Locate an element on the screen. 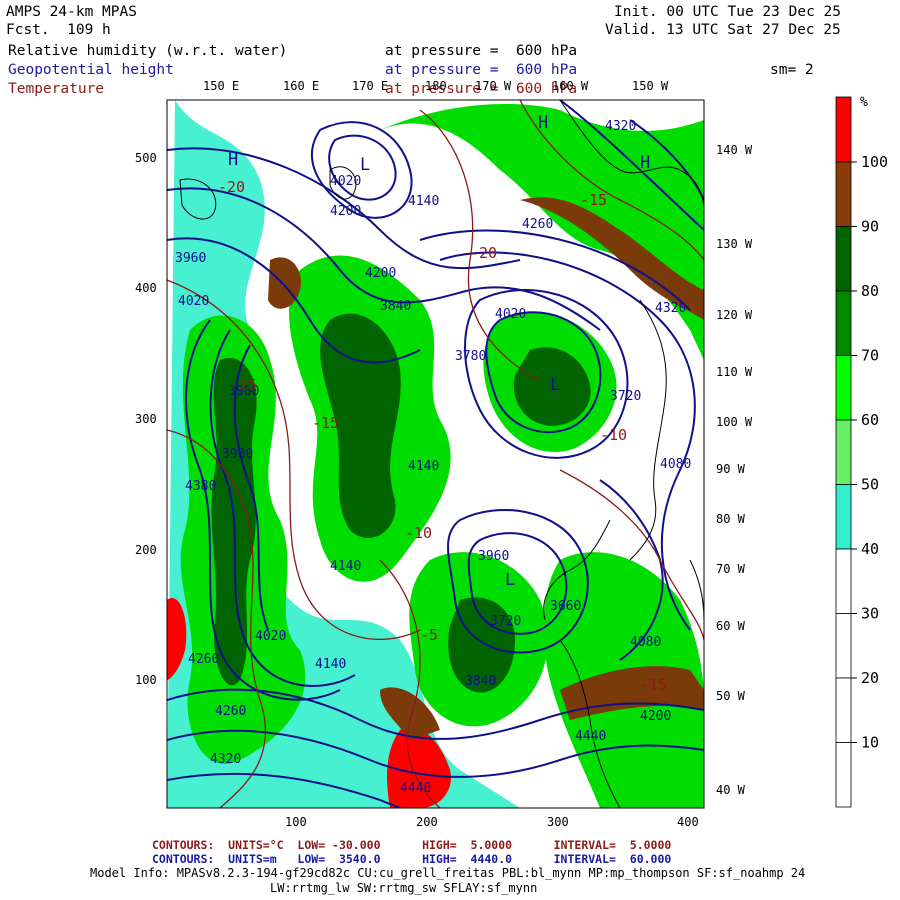 The image size is (900, 900). height-label: 3720 is located at coordinates (505, 621).